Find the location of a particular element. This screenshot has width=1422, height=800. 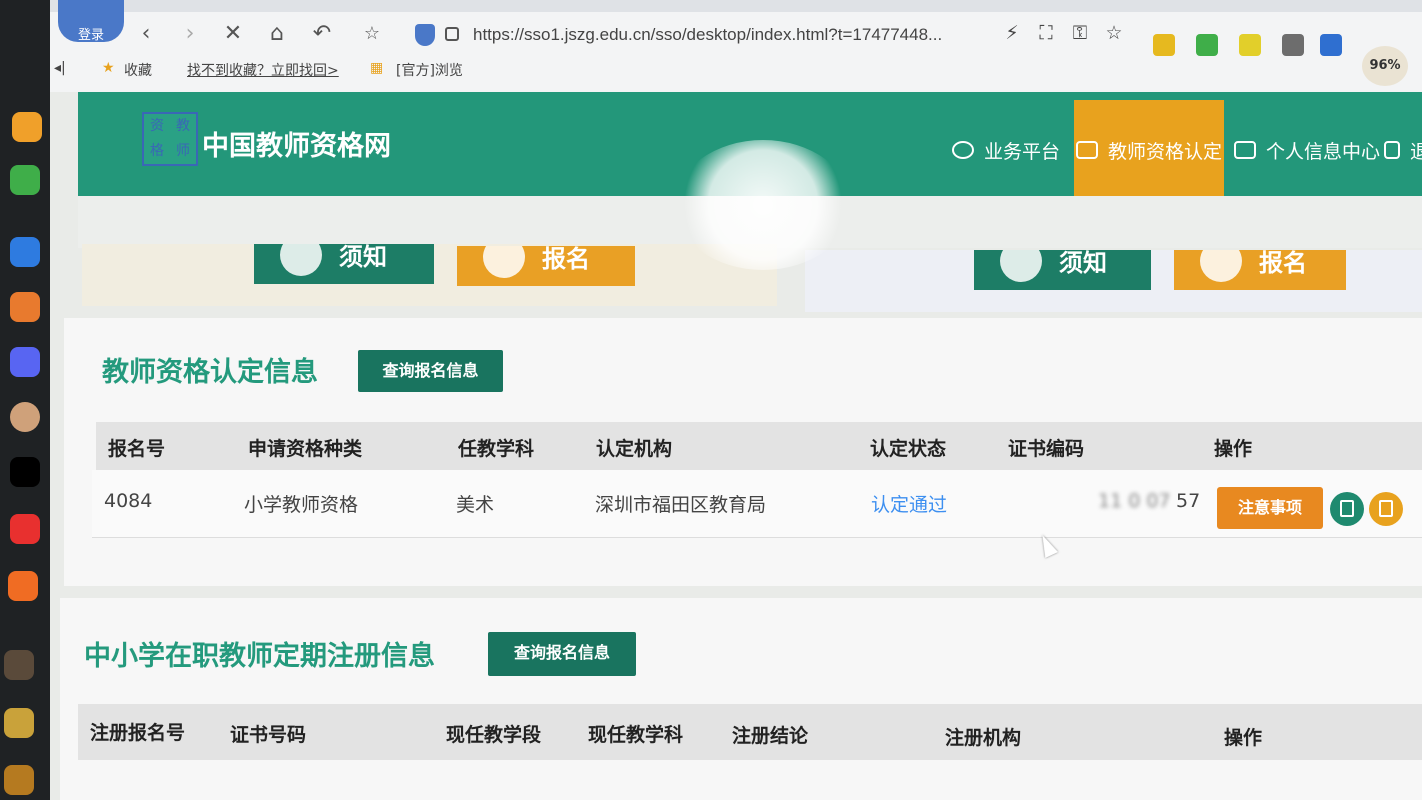

col-header: 认定机构 is located at coordinates (634, 449).